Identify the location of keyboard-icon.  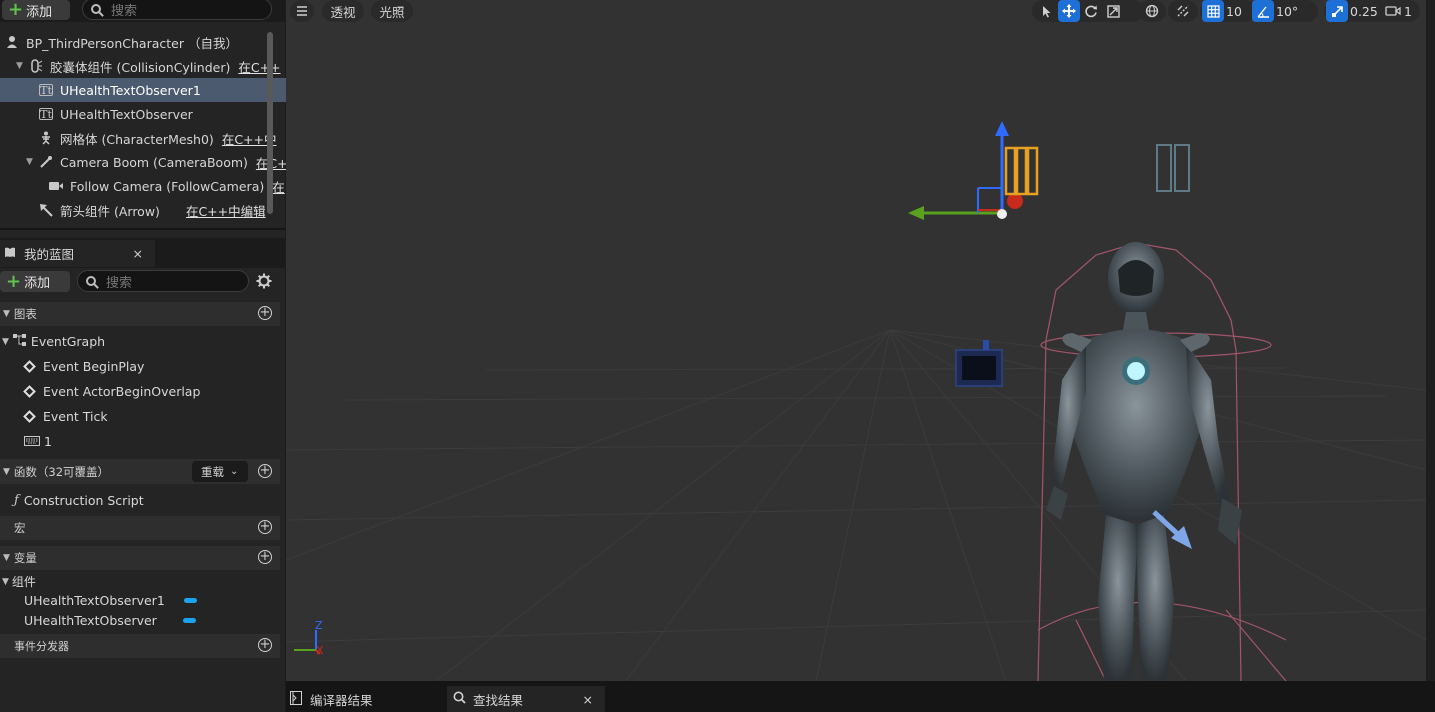
(32, 441).